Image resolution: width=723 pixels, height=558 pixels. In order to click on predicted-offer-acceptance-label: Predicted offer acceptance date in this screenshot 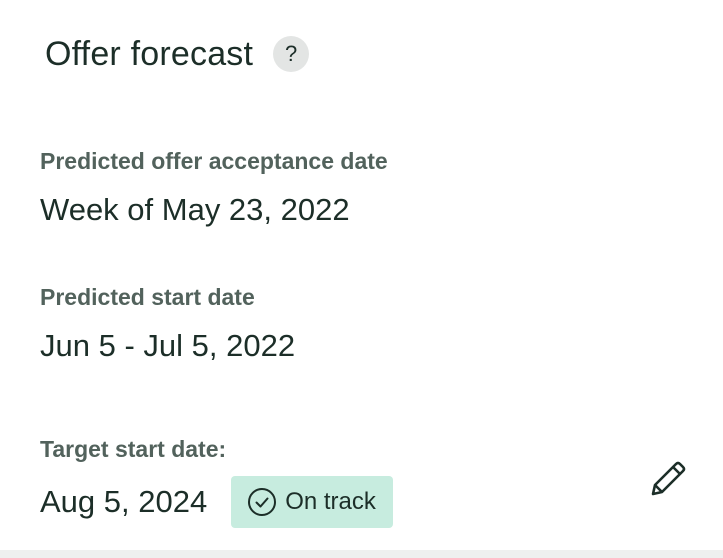, I will do `click(214, 161)`.